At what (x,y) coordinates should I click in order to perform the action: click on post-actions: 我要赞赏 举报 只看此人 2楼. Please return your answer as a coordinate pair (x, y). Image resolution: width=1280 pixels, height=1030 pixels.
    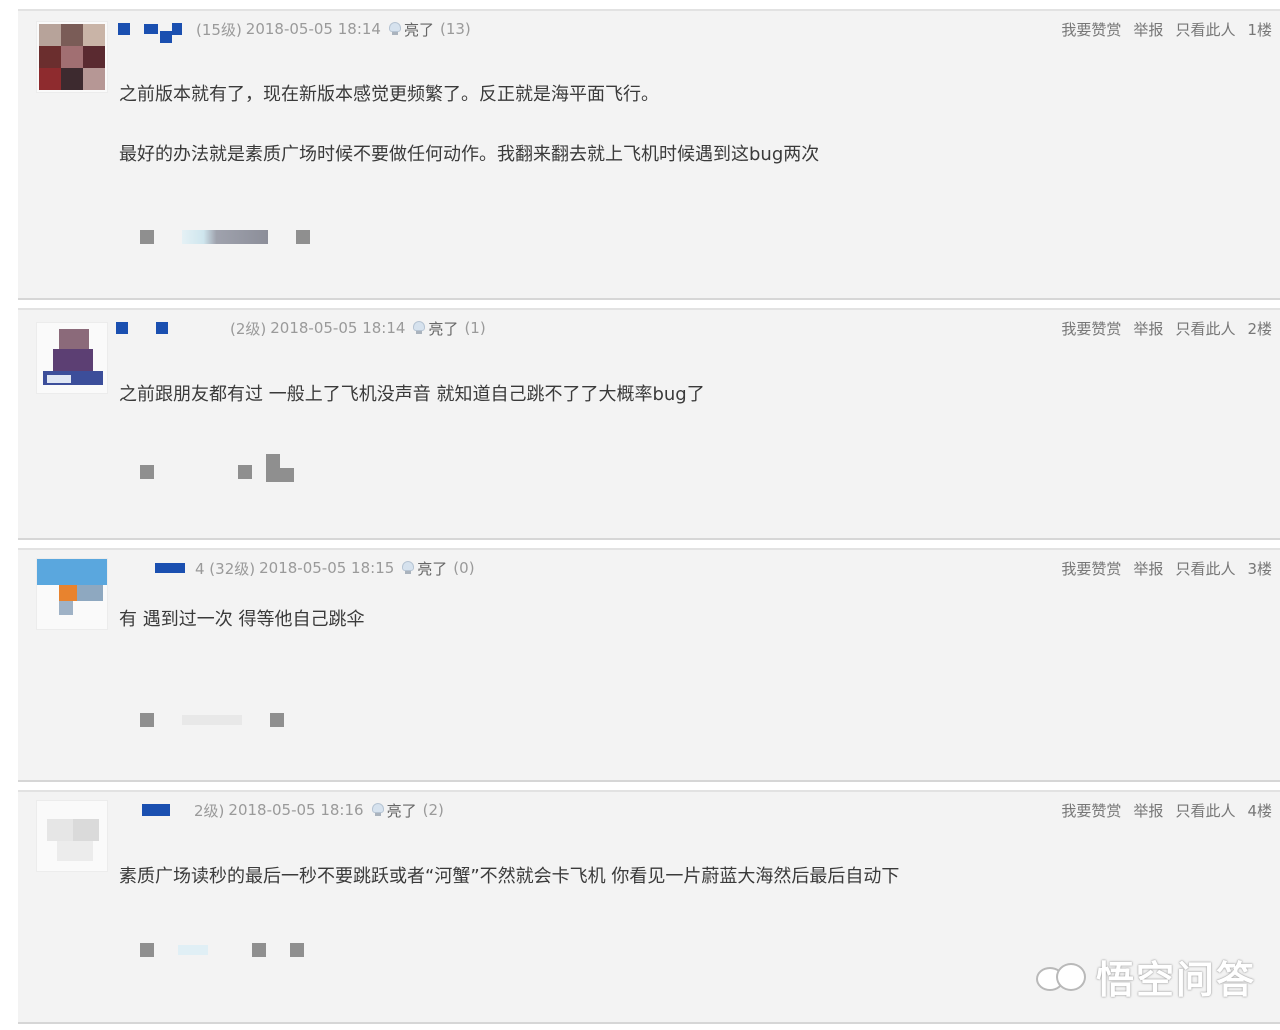
    Looking at the image, I should click on (1166, 328).